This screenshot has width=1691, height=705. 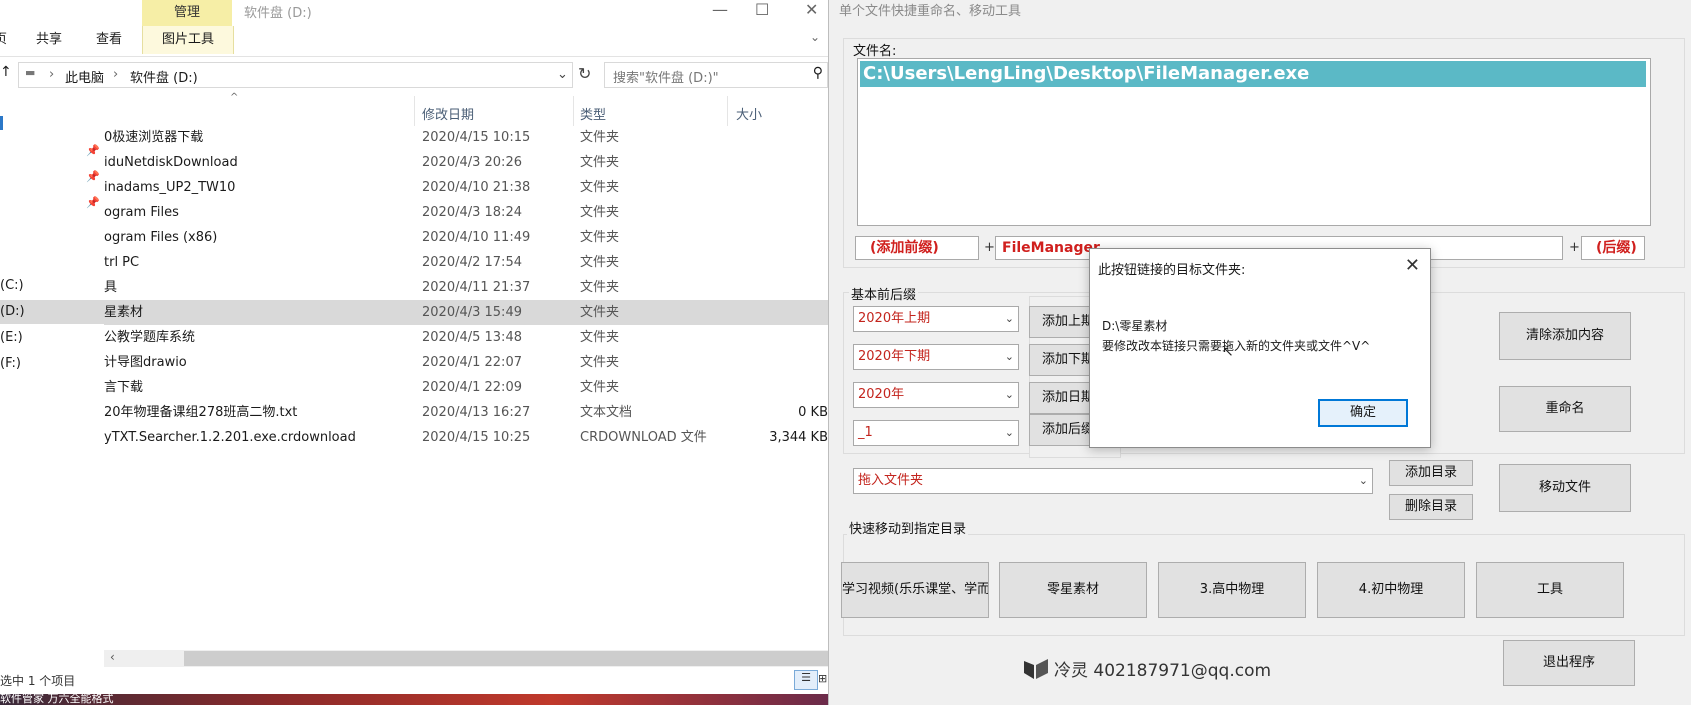 I want to click on file-row: iduNetdiskDownload 2020/4/3 20:26 文件夹, so click(x=466, y=162).